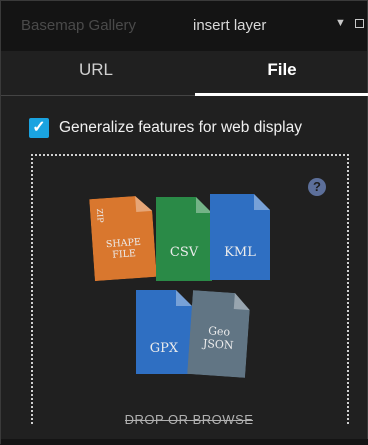 The width and height of the screenshot is (368, 445). What do you see at coordinates (317, 187) in the screenshot?
I see `help-icon: ?` at bounding box center [317, 187].